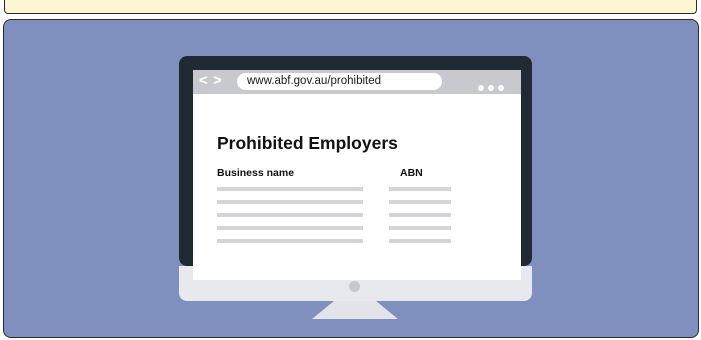  What do you see at coordinates (307, 143) in the screenshot?
I see `page-title: Prohibited Employers` at bounding box center [307, 143].